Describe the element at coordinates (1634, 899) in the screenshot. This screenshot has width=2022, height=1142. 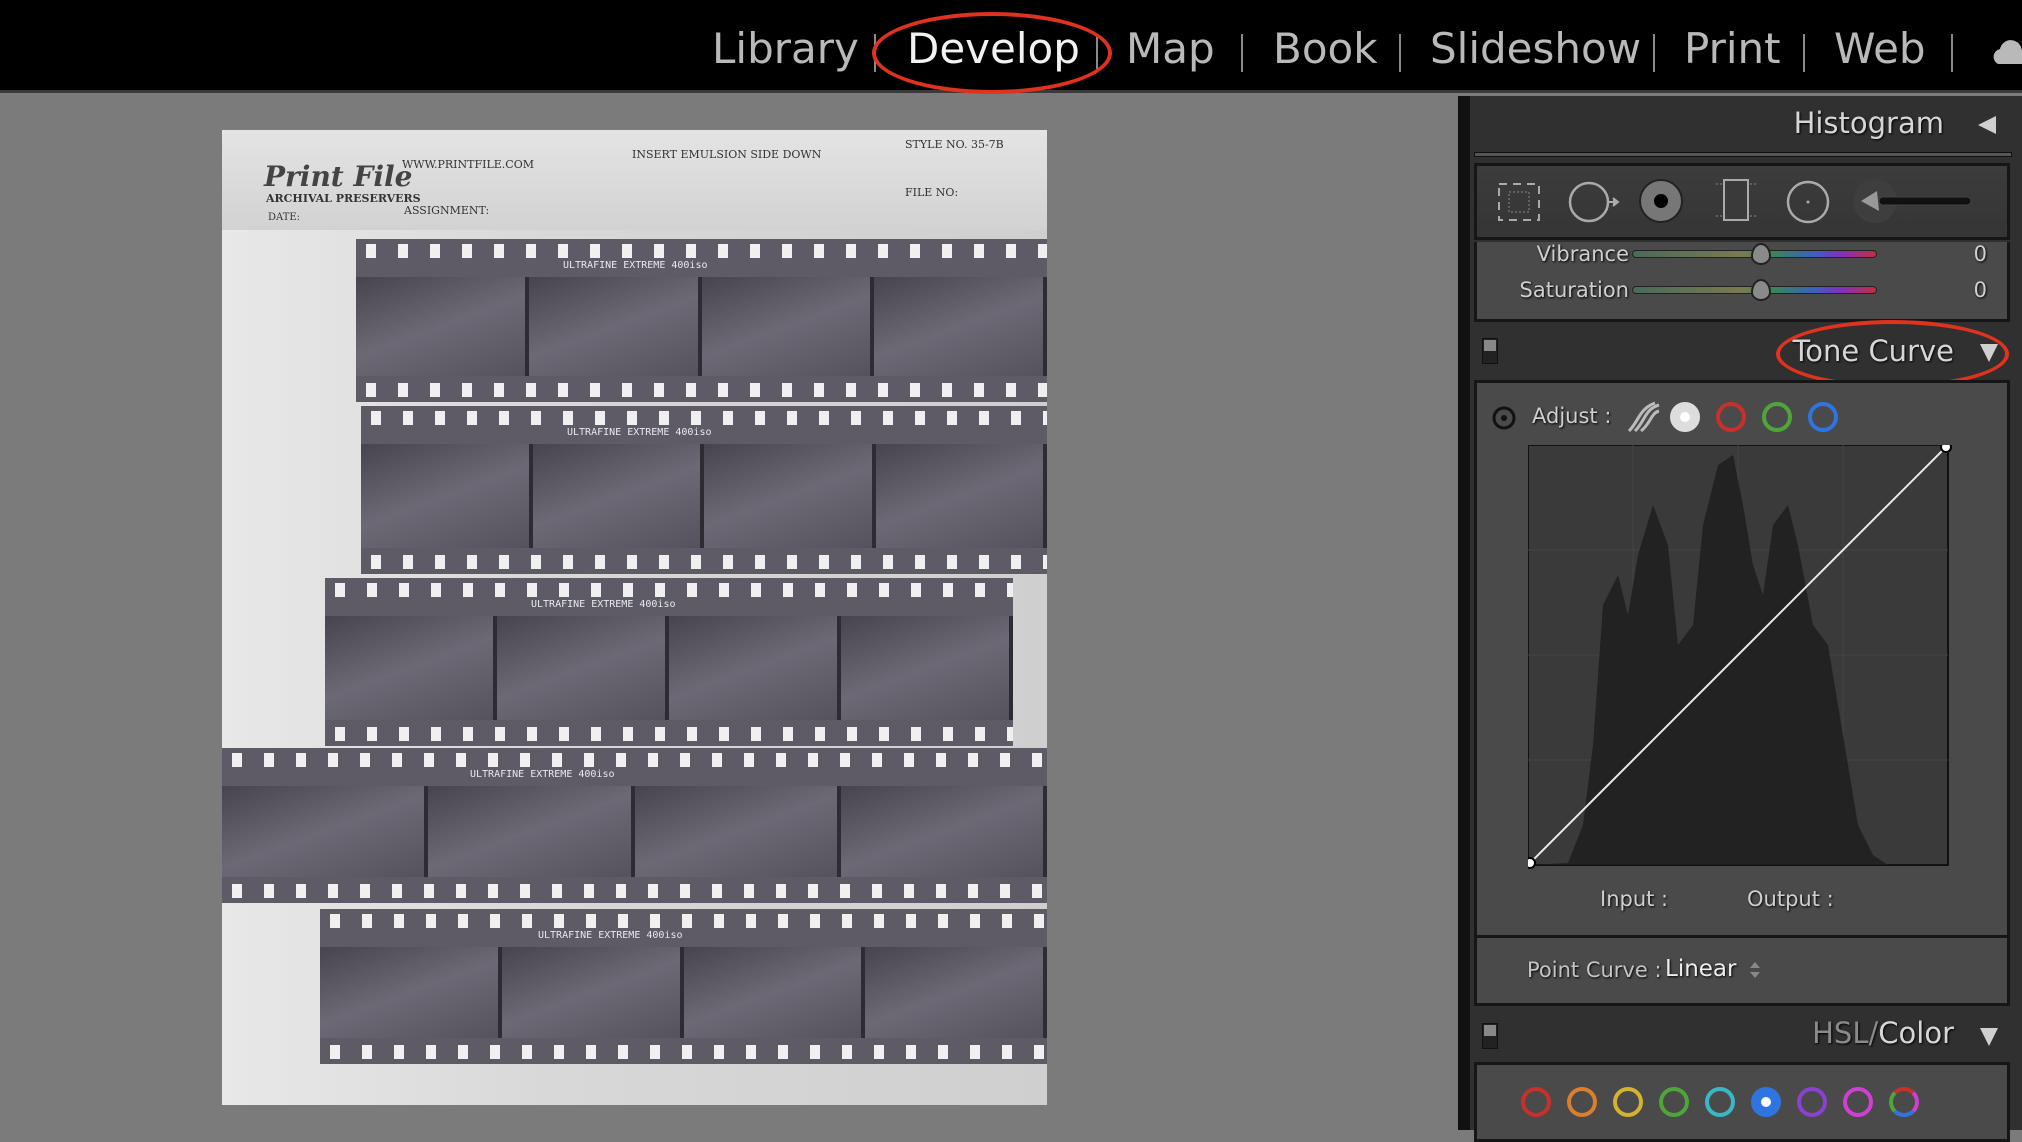
I see `input-label: Input :` at that location.